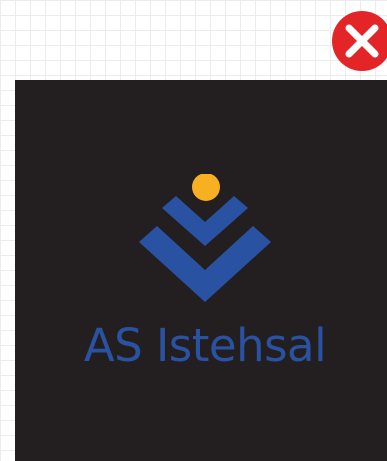 The width and height of the screenshot is (387, 461). Describe the element at coordinates (206, 187) in the screenshot. I see `logo-sun-icon` at that location.